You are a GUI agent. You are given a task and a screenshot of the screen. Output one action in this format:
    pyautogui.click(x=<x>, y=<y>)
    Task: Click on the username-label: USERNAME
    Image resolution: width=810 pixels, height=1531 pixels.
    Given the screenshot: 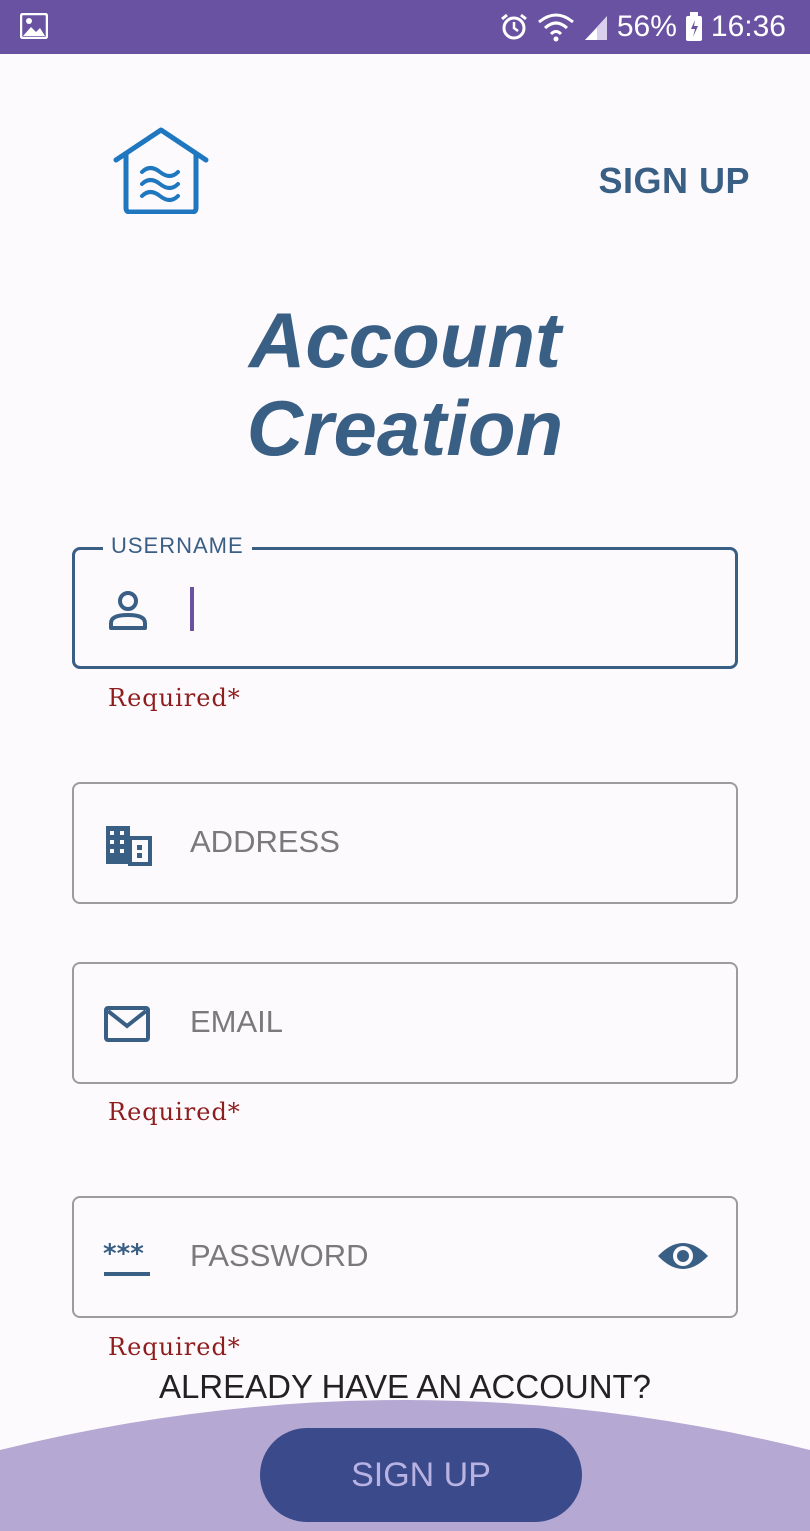 What is the action you would take?
    pyautogui.click(x=177, y=546)
    